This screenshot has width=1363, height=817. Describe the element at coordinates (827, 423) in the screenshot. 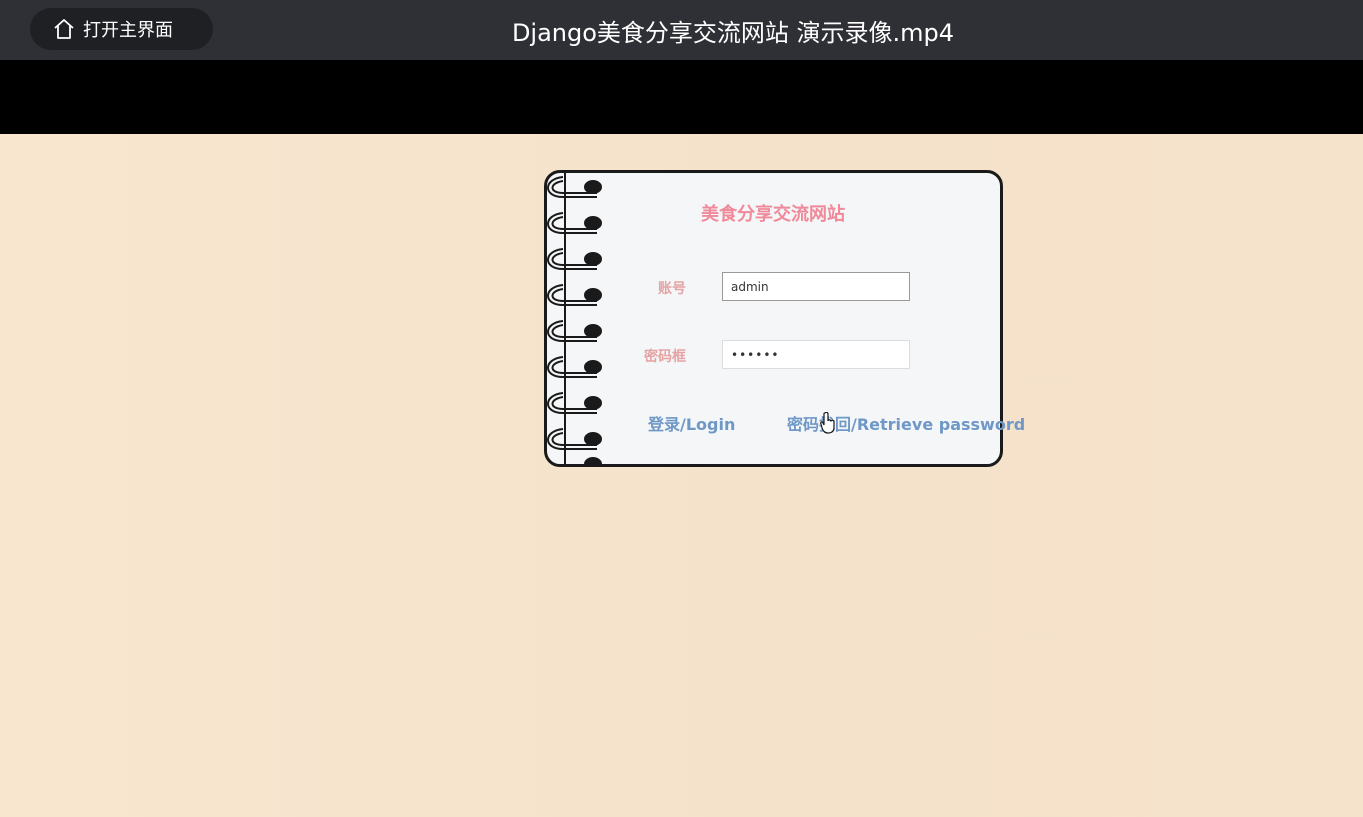

I see `hand-pointer-icon` at that location.